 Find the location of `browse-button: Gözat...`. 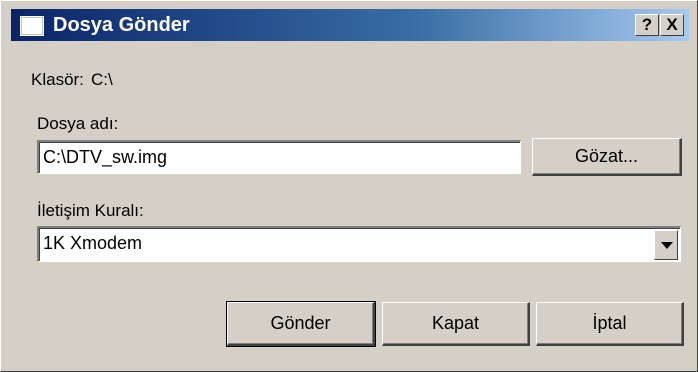

browse-button: Gözat... is located at coordinates (607, 157).